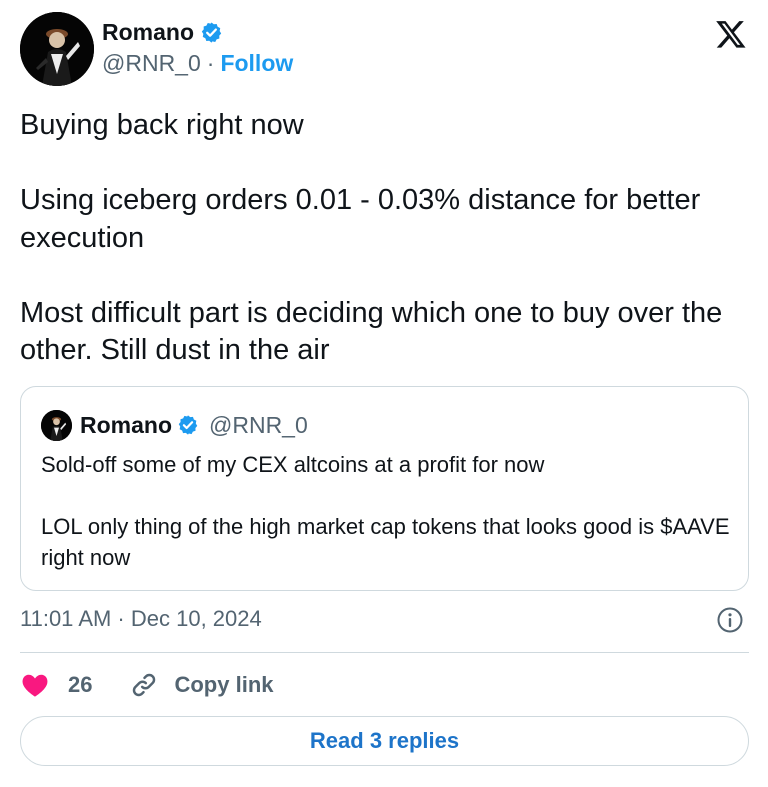 The image size is (768, 787). Describe the element at coordinates (148, 32) in the screenshot. I see `author-name: Romano` at that location.